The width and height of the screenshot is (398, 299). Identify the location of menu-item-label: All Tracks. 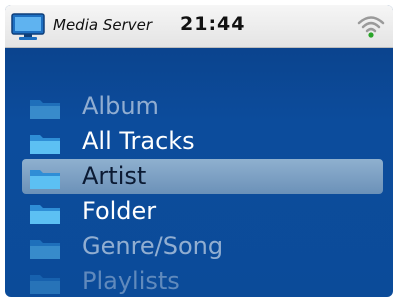
(138, 141).